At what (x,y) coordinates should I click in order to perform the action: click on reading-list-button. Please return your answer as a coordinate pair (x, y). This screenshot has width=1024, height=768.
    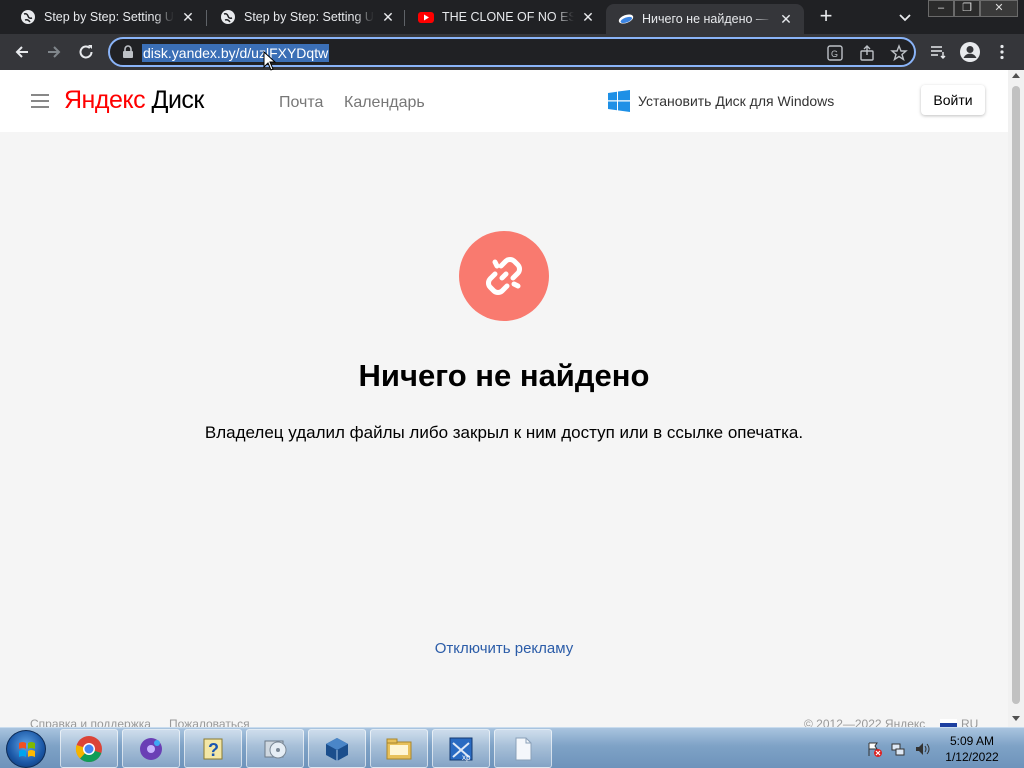
    Looking at the image, I should click on (938, 52).